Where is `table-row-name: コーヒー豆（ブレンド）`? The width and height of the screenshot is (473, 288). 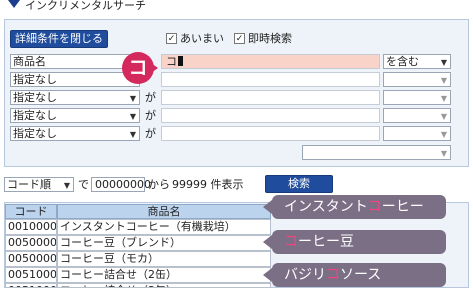 table-row-name: コーヒー豆（ブレンド） is located at coordinates (164, 243).